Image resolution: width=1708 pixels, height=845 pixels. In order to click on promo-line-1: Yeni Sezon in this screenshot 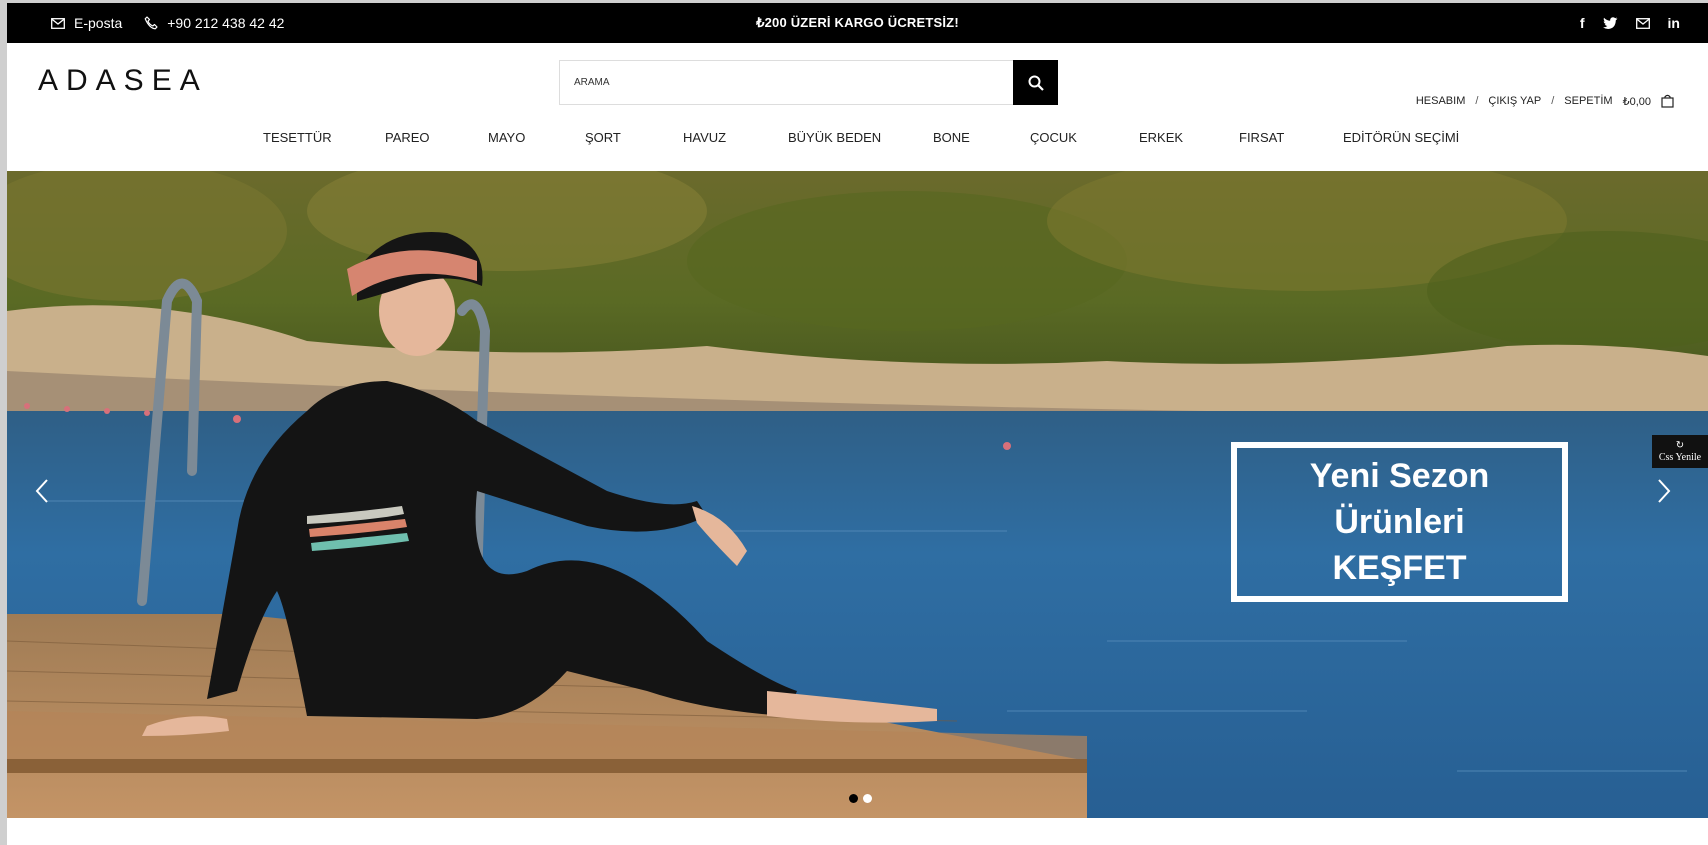, I will do `click(1399, 476)`.